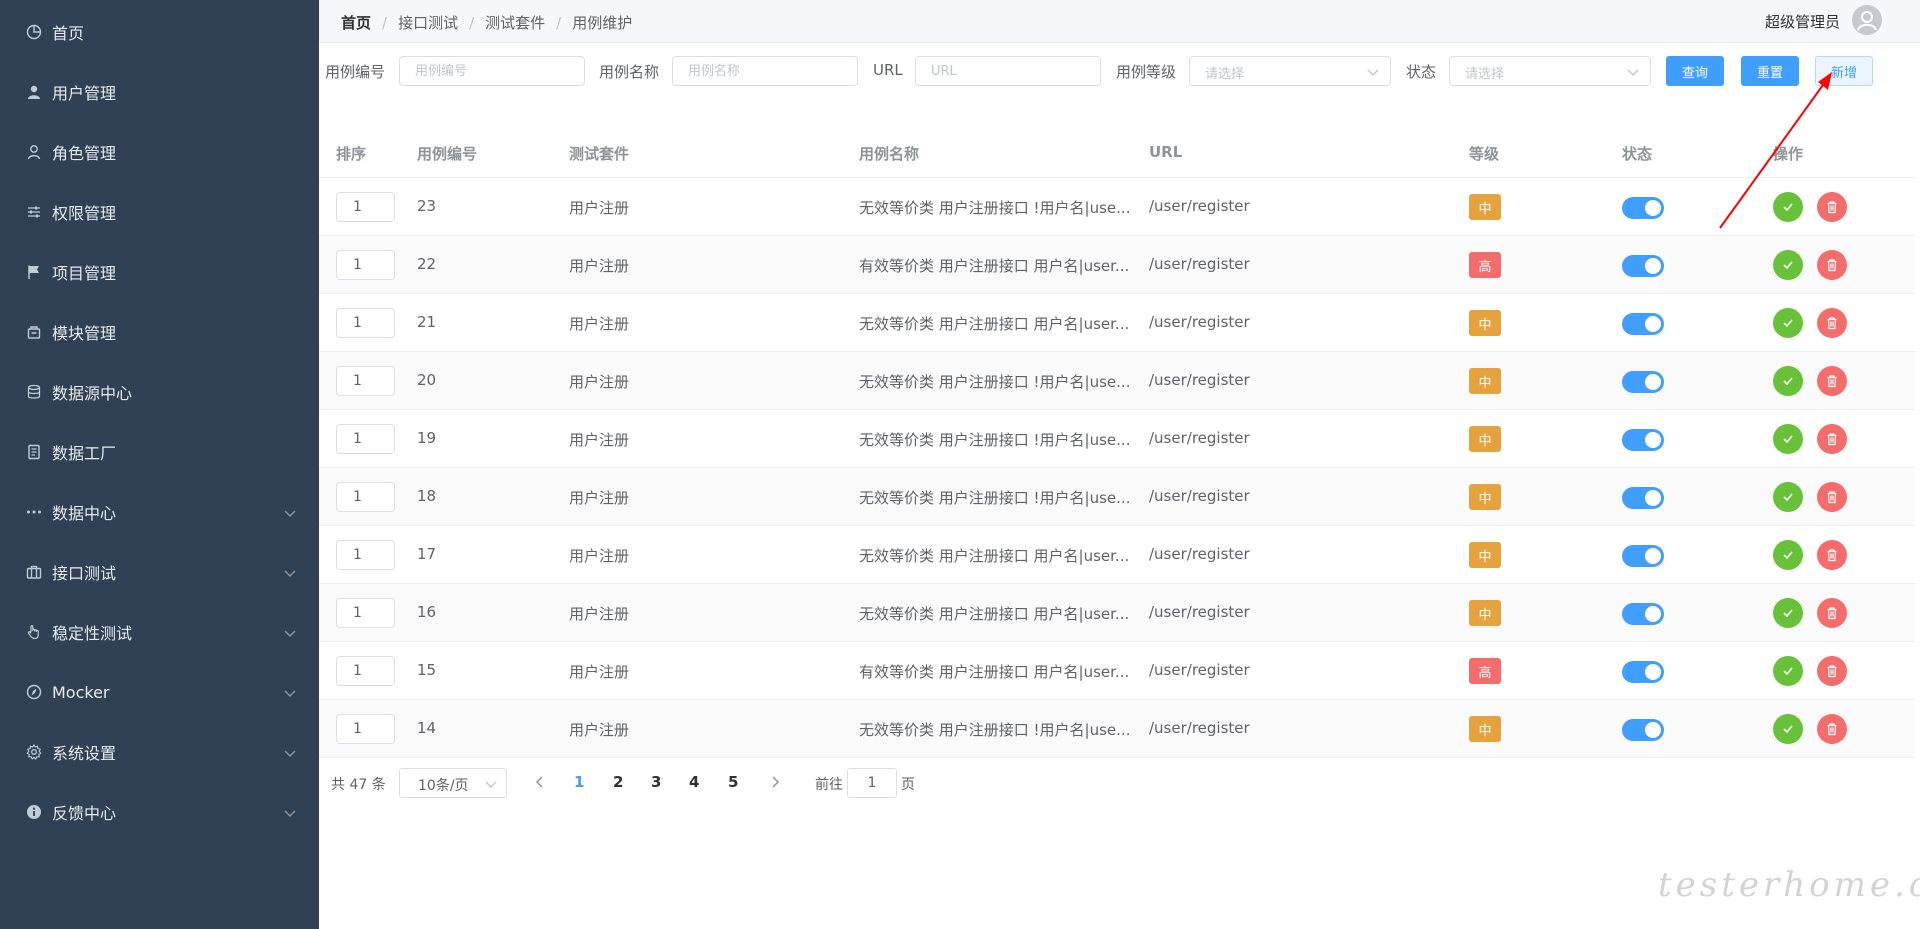 Image resolution: width=1920 pixels, height=929 pixels. I want to click on sidebar-item-7: 数据工厂, so click(159, 452).